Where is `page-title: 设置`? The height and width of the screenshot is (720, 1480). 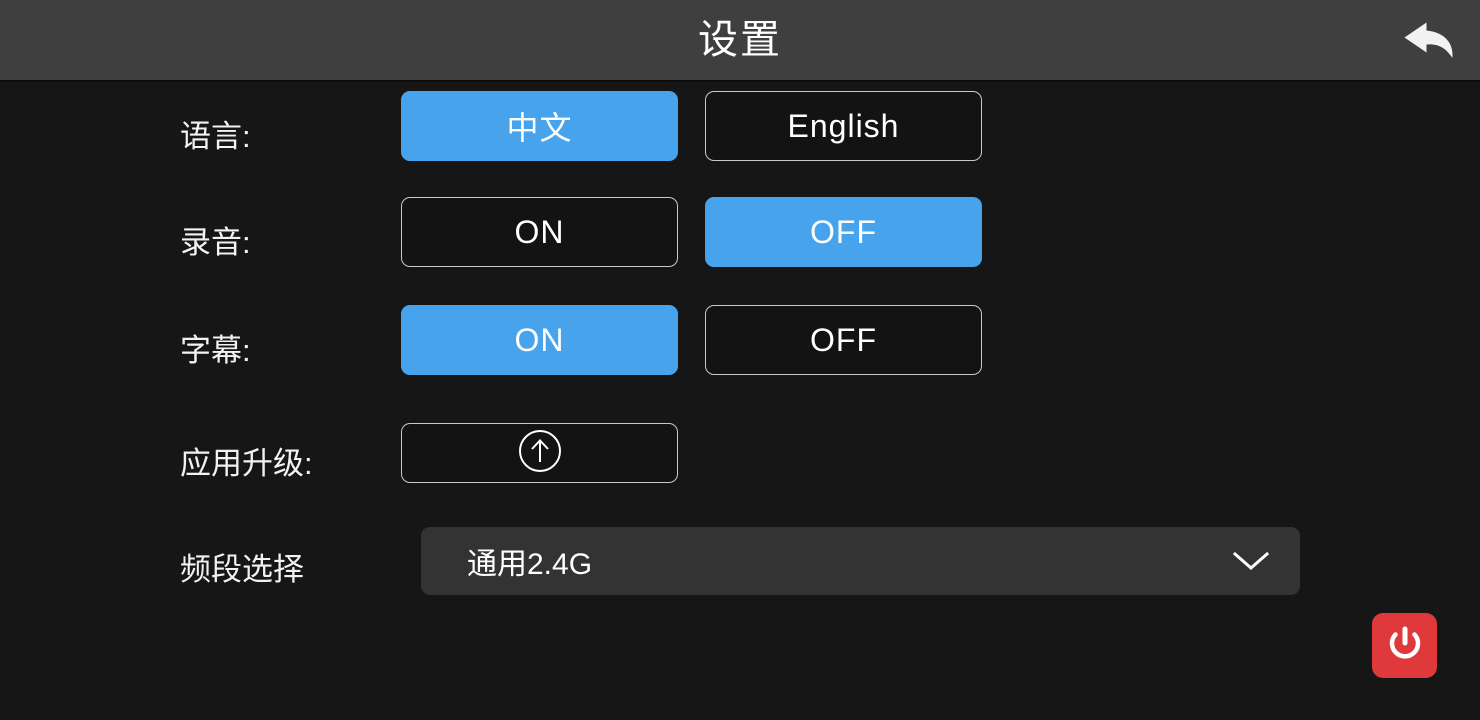
page-title: 设置 is located at coordinates (740, 40).